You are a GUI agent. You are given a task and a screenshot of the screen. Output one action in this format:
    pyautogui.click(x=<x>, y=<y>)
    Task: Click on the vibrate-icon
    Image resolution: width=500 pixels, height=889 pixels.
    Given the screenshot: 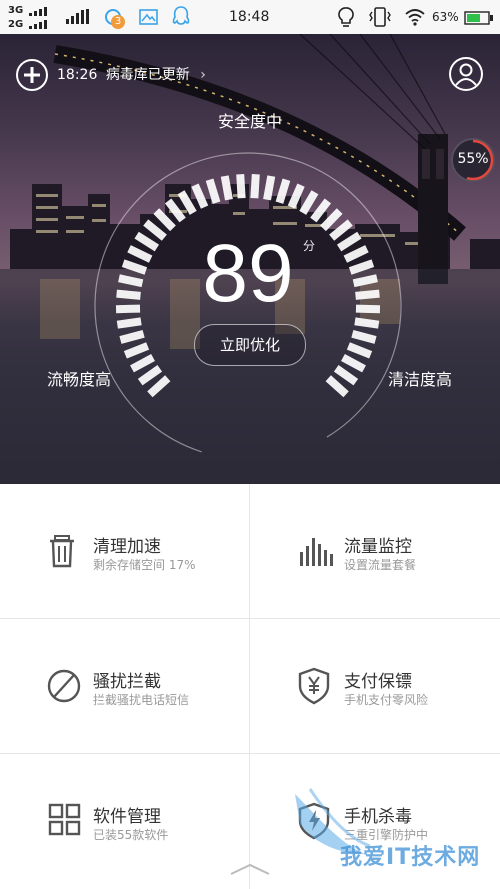 What is the action you would take?
    pyautogui.click(x=380, y=17)
    